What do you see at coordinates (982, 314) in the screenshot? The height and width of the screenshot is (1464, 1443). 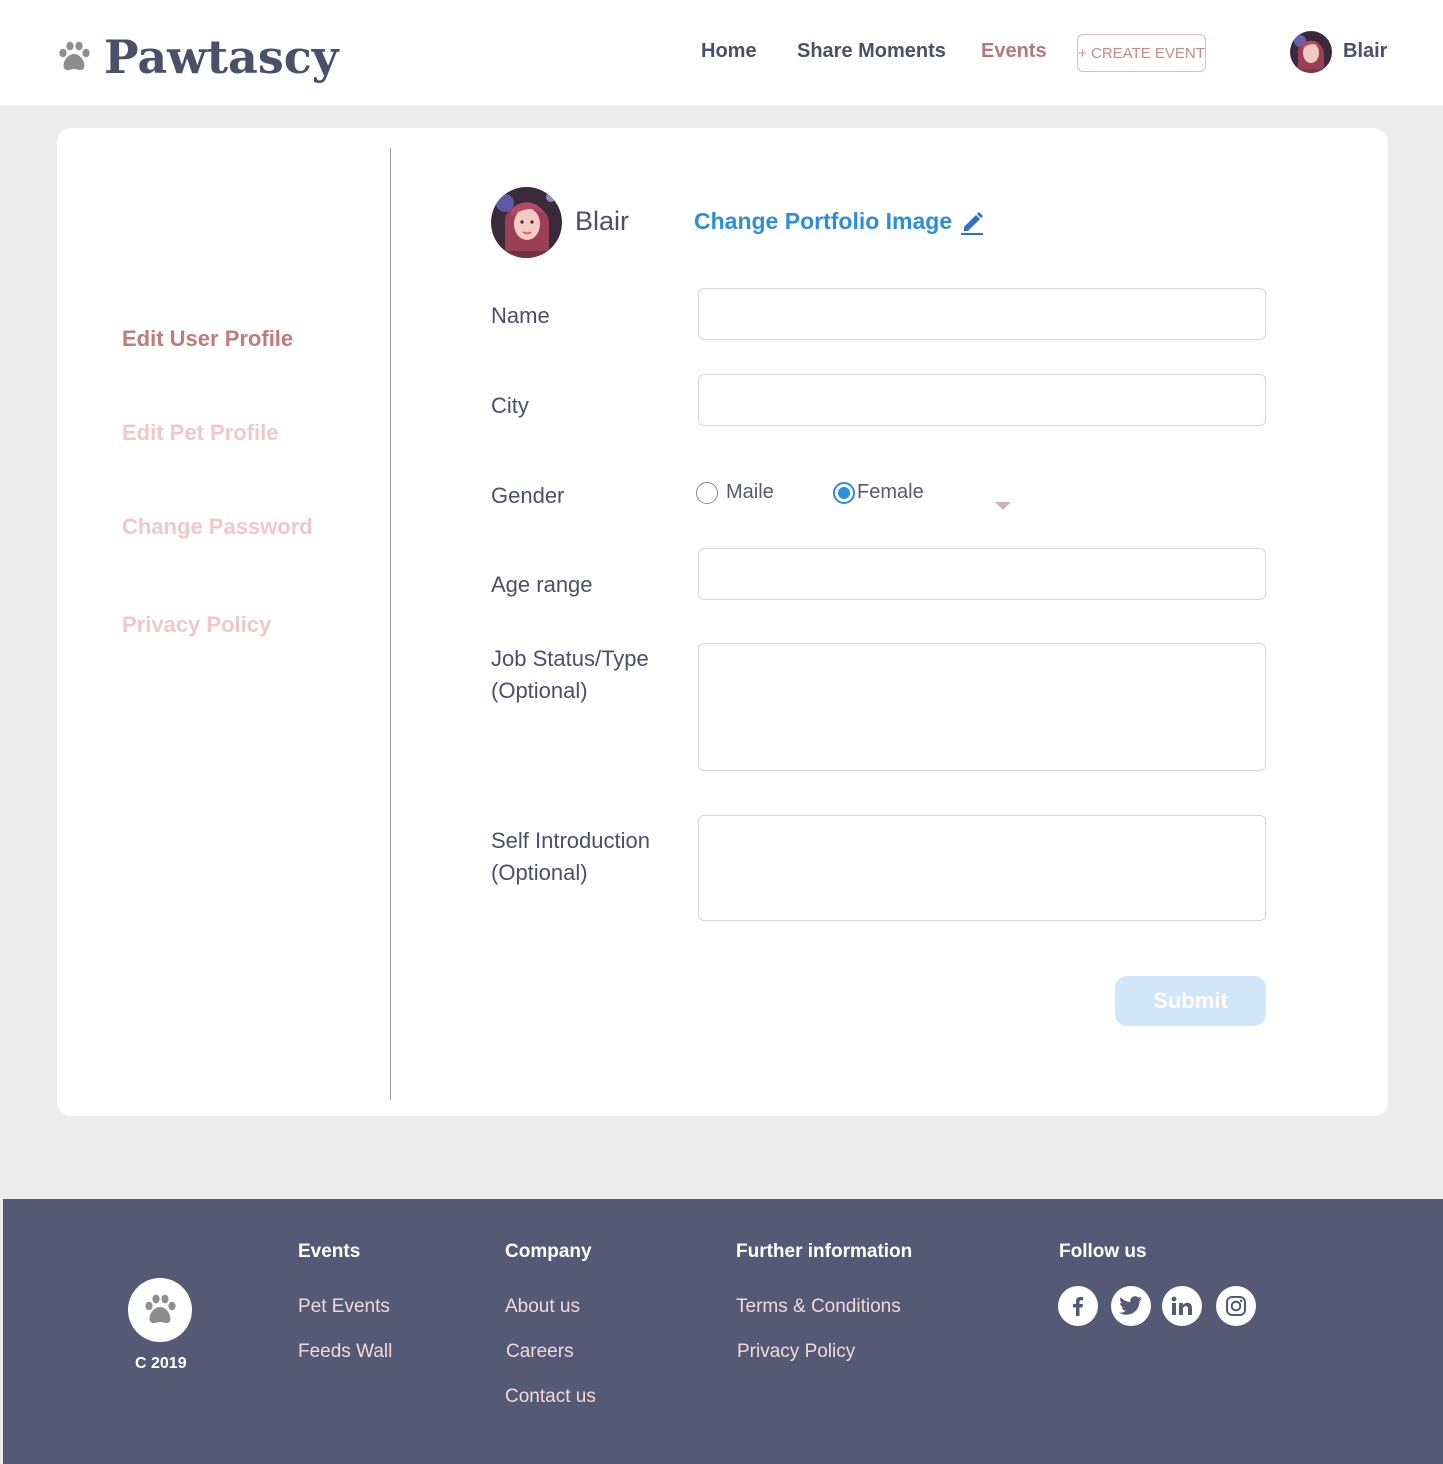 I see `name-input` at bounding box center [982, 314].